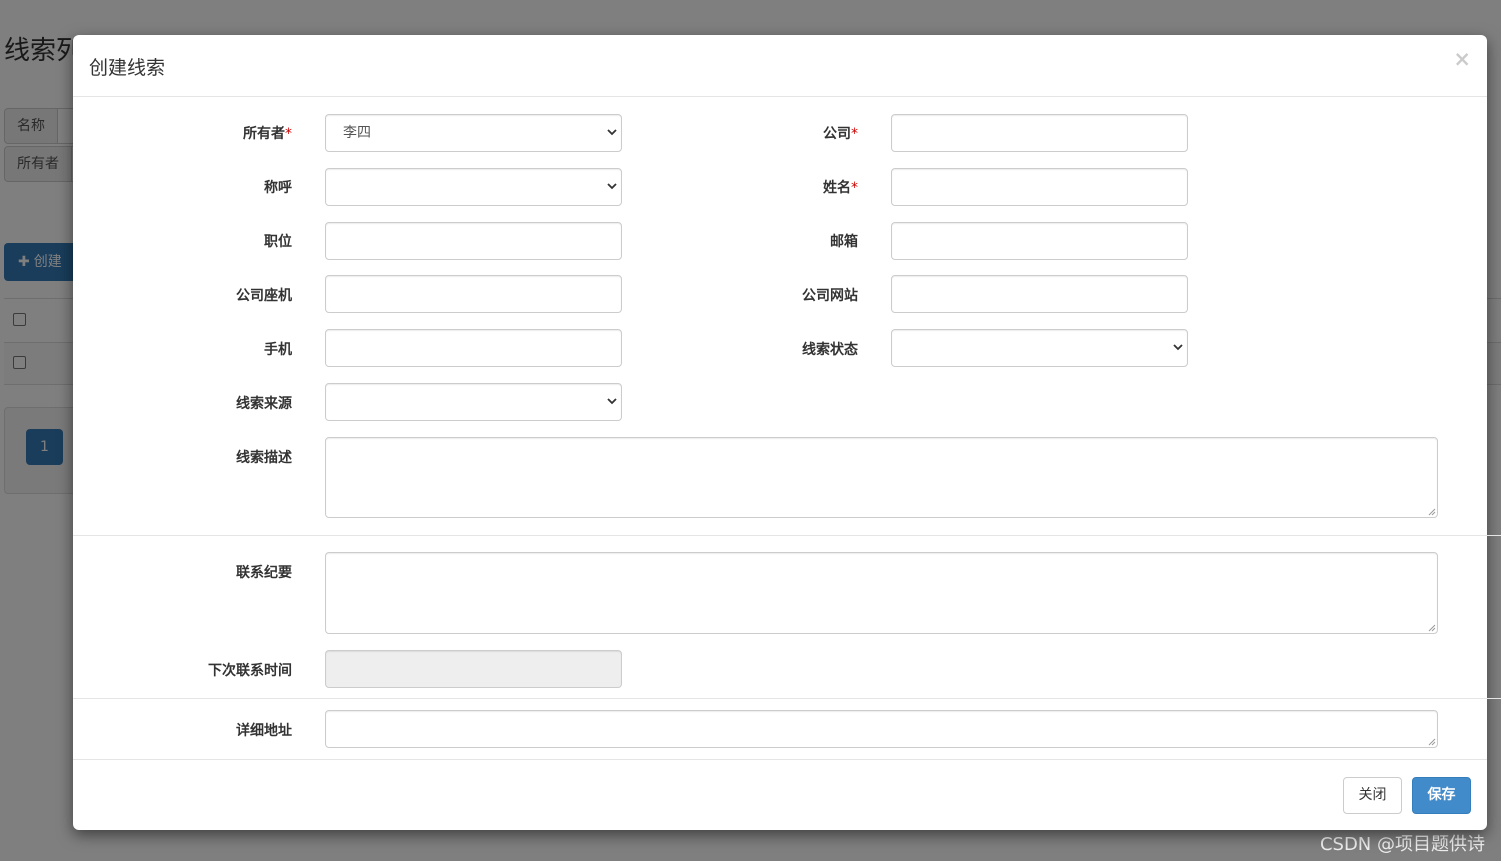 The height and width of the screenshot is (861, 1501). Describe the element at coordinates (1039, 133) in the screenshot. I see `company-input` at that location.